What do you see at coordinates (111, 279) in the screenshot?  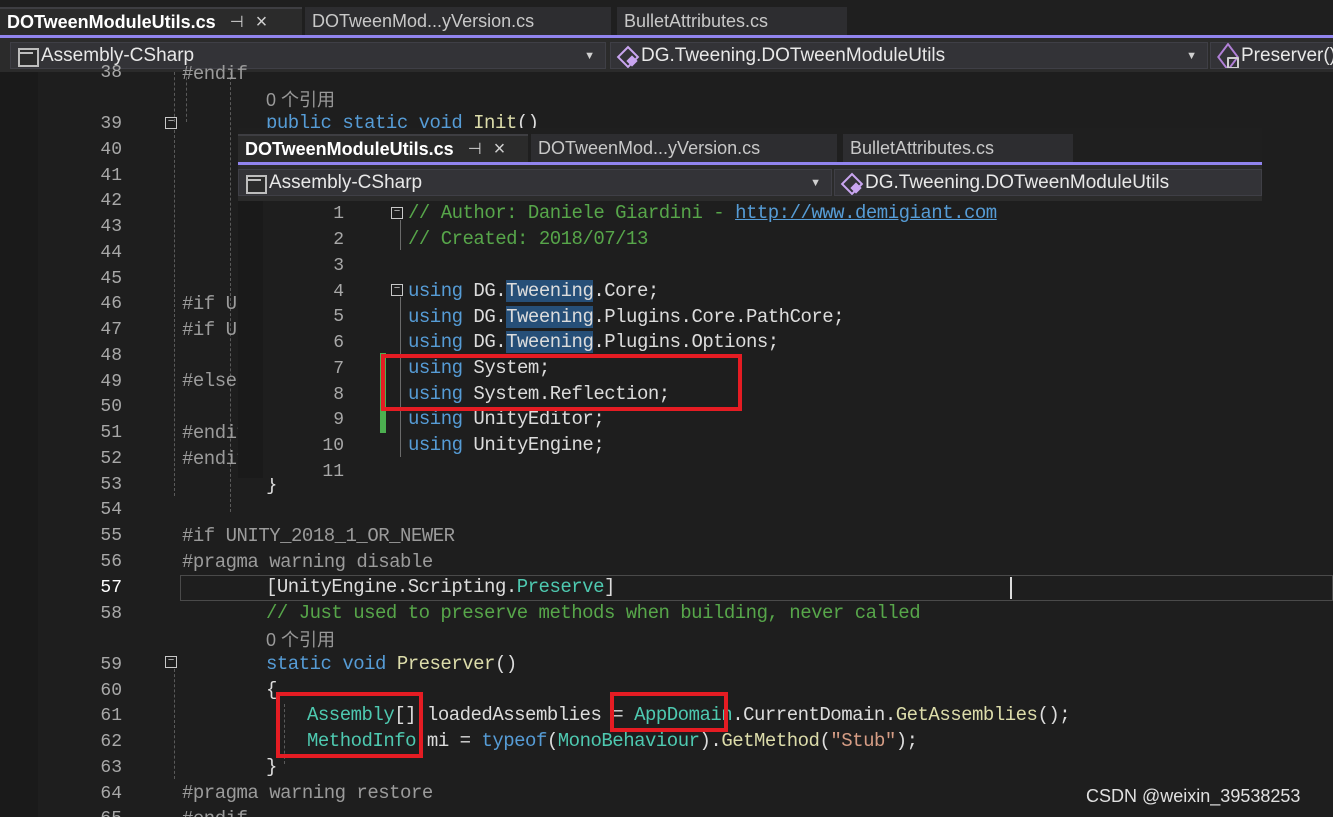 I see `line-number: 45` at bounding box center [111, 279].